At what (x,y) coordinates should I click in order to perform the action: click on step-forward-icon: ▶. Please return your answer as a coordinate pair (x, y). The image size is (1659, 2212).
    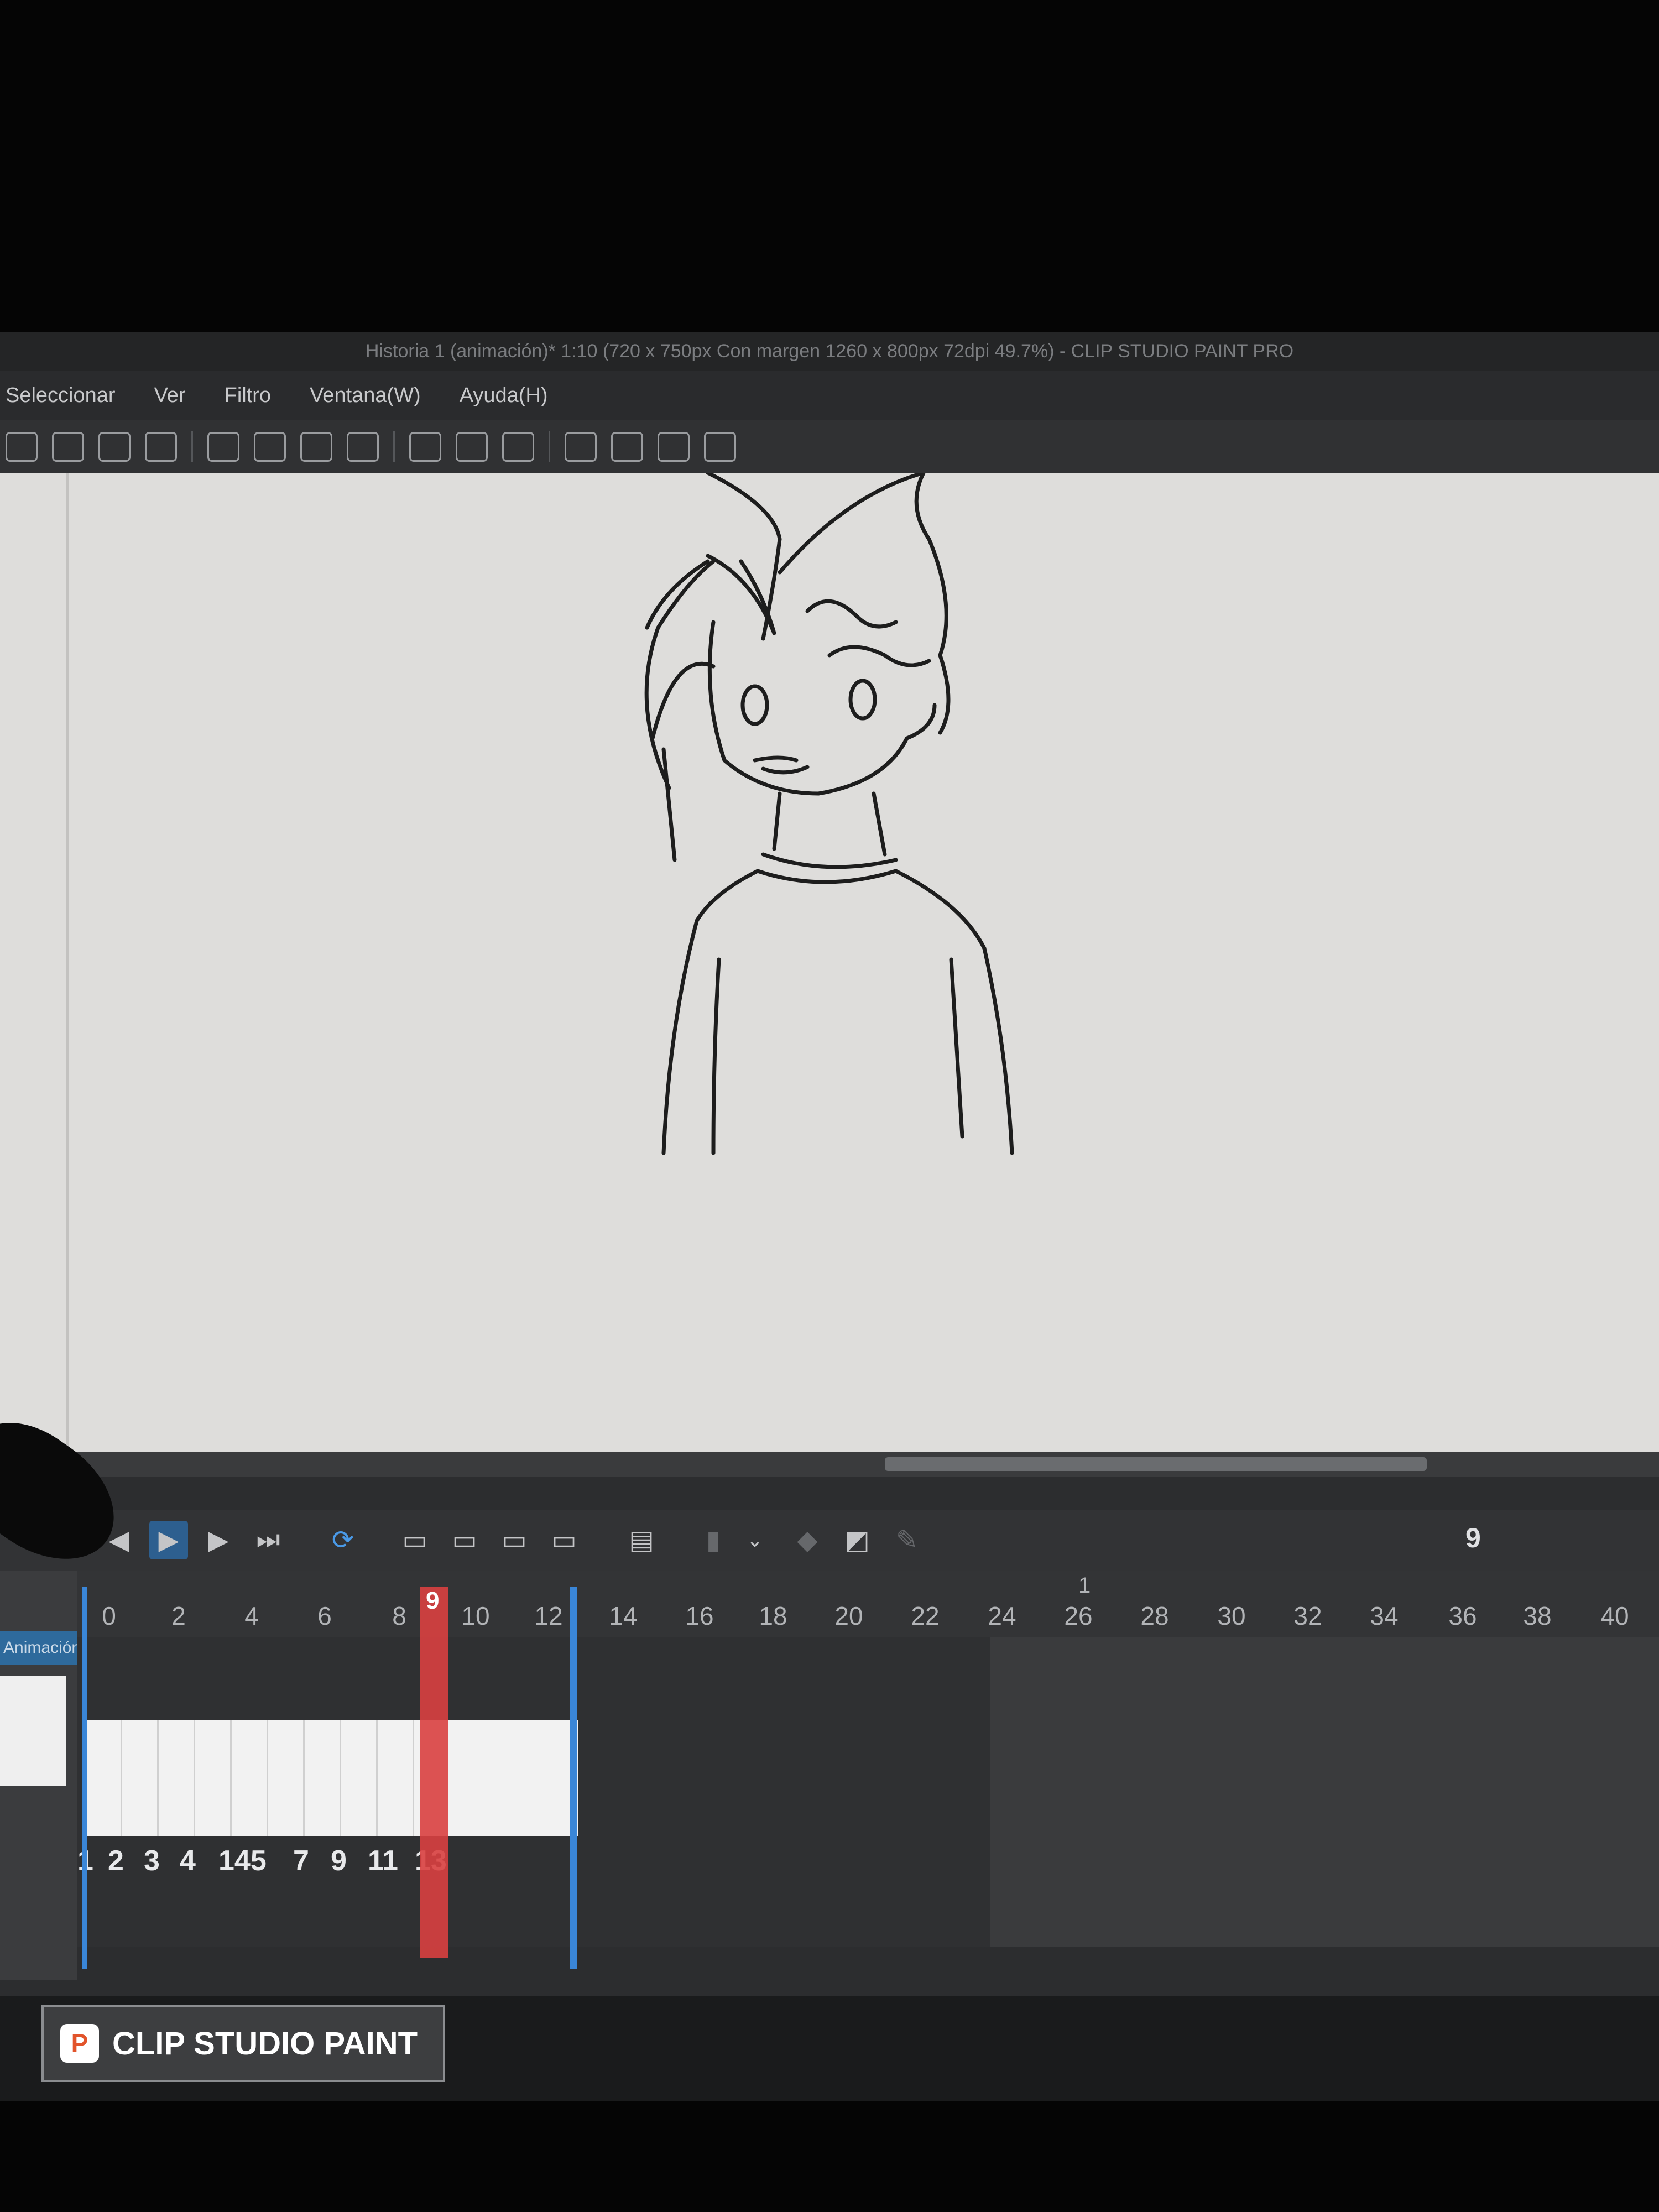
    Looking at the image, I should click on (219, 1540).